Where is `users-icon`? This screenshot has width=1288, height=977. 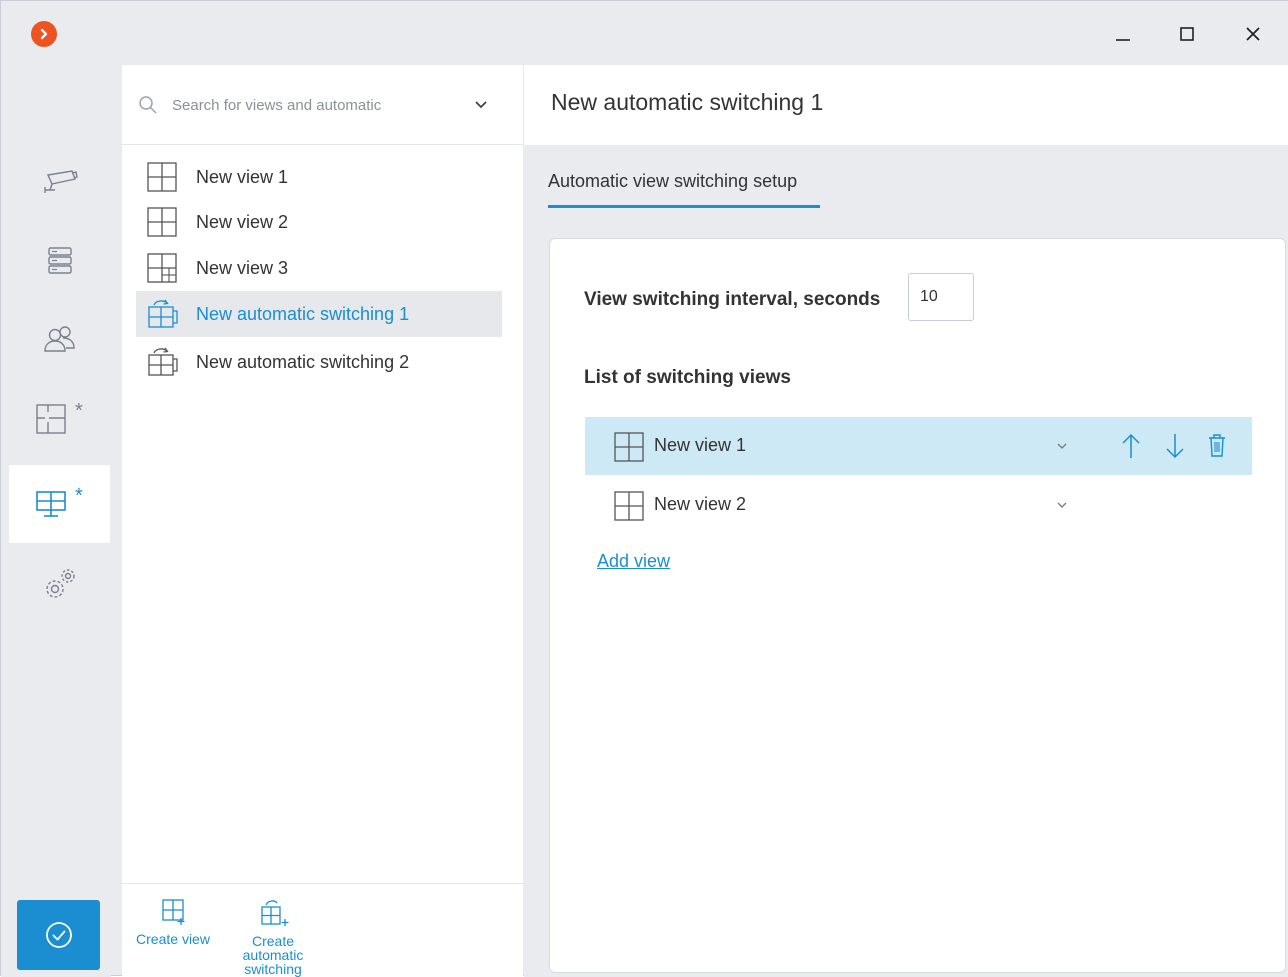 users-icon is located at coordinates (59, 339).